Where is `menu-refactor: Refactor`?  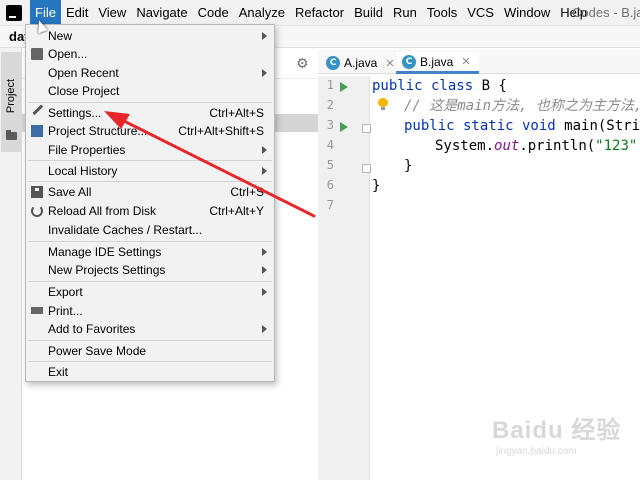
menu-refactor: Refactor is located at coordinates (319, 13).